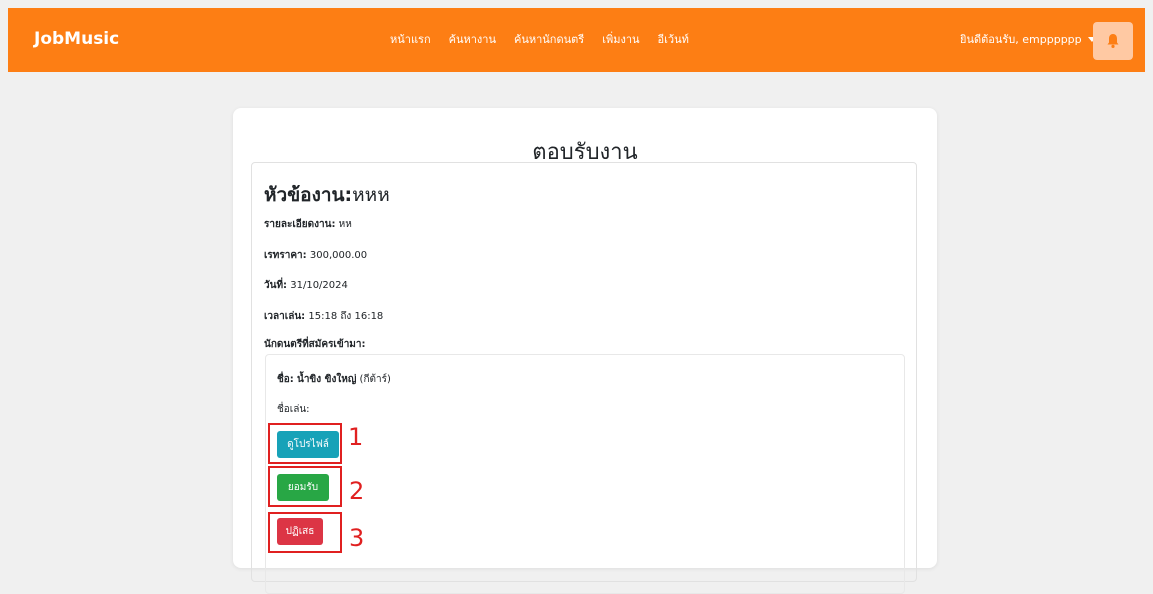  I want to click on job-title-label: หัวข้องาน:, so click(308, 195).